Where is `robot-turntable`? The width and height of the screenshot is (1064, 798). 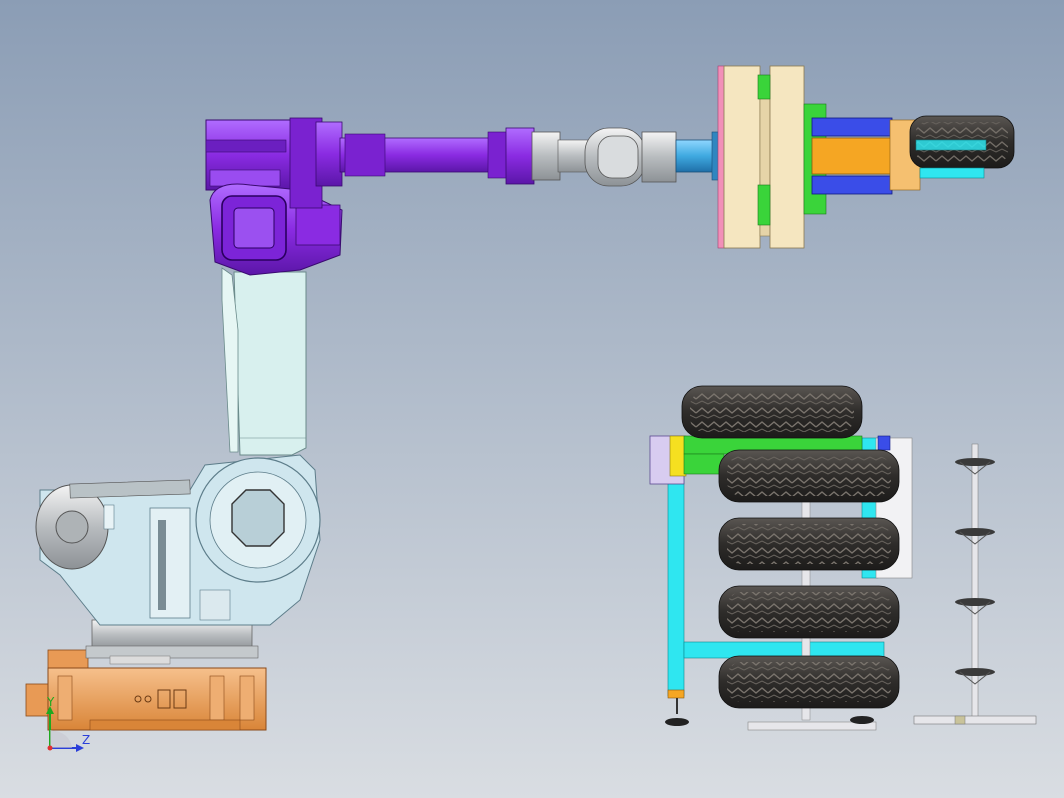 robot-turntable is located at coordinates (172, 642).